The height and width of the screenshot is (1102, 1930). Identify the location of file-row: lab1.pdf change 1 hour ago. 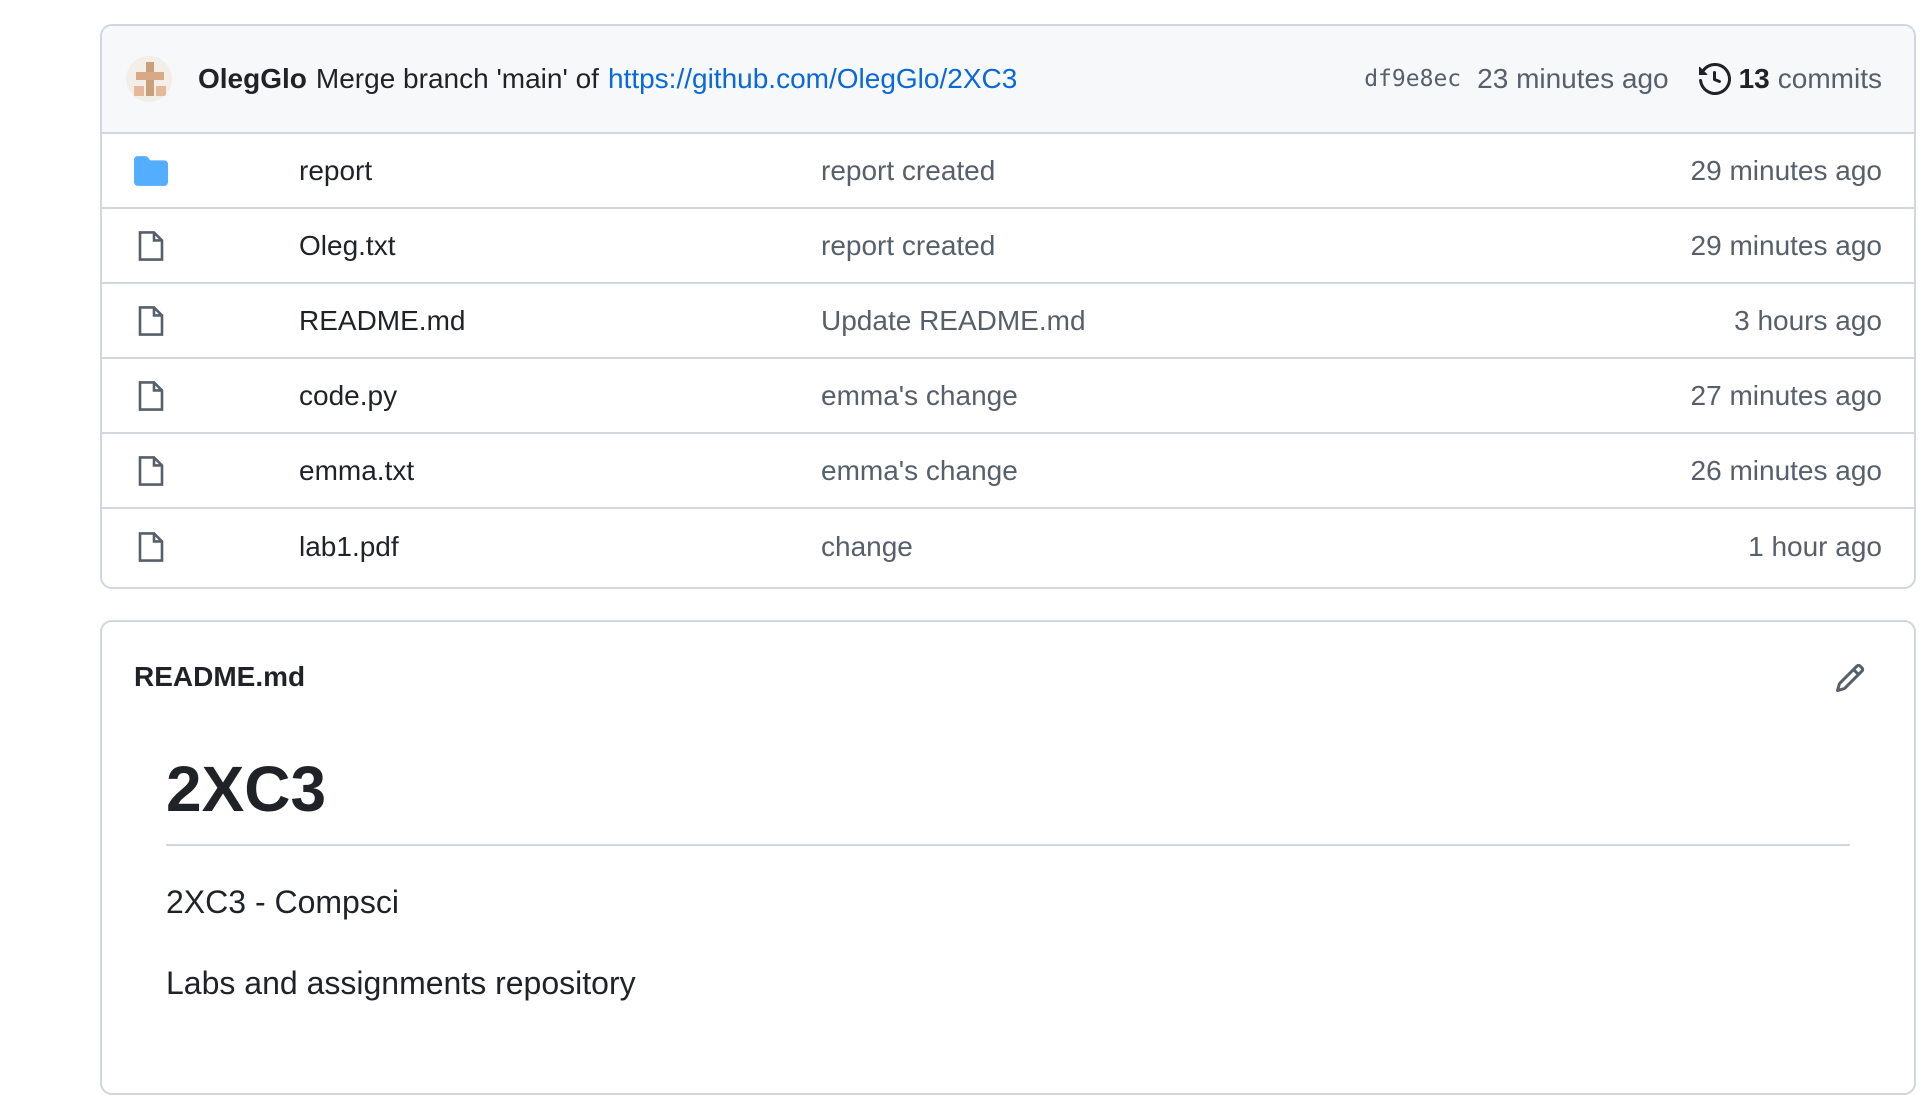
(1008, 546).